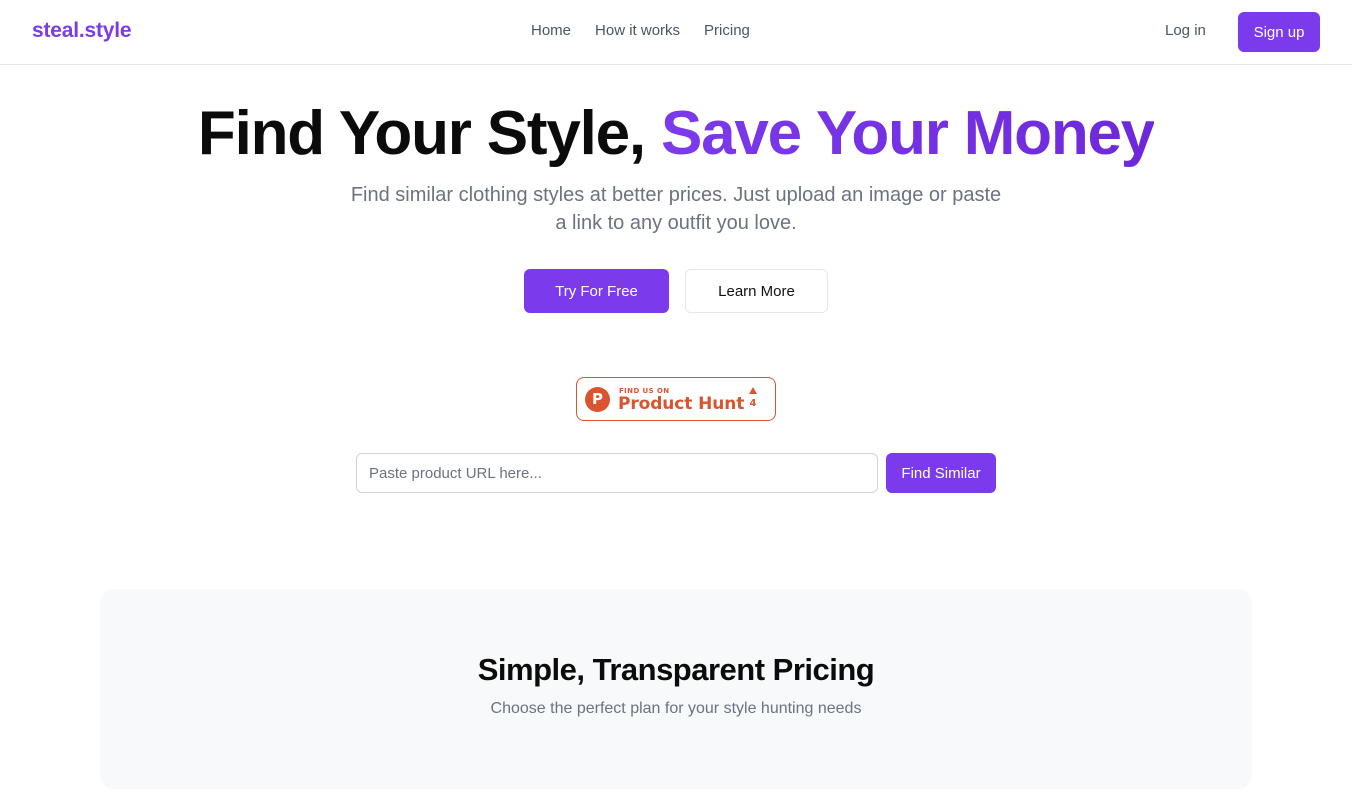 This screenshot has width=1352, height=789. Describe the element at coordinates (82, 31) in the screenshot. I see `brand-logo-link: steal.style` at that location.